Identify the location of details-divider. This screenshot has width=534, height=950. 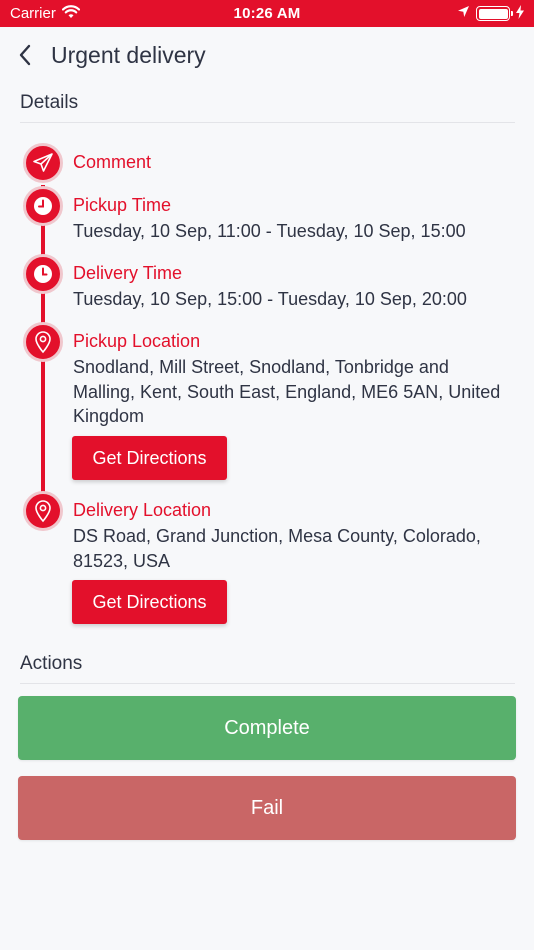
(267, 122).